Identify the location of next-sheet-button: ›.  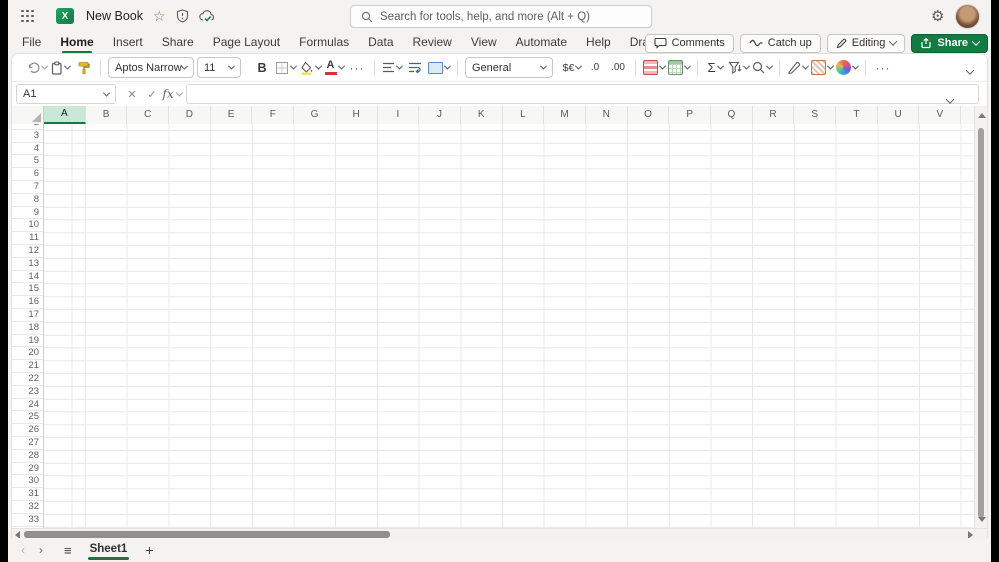
(41, 550).